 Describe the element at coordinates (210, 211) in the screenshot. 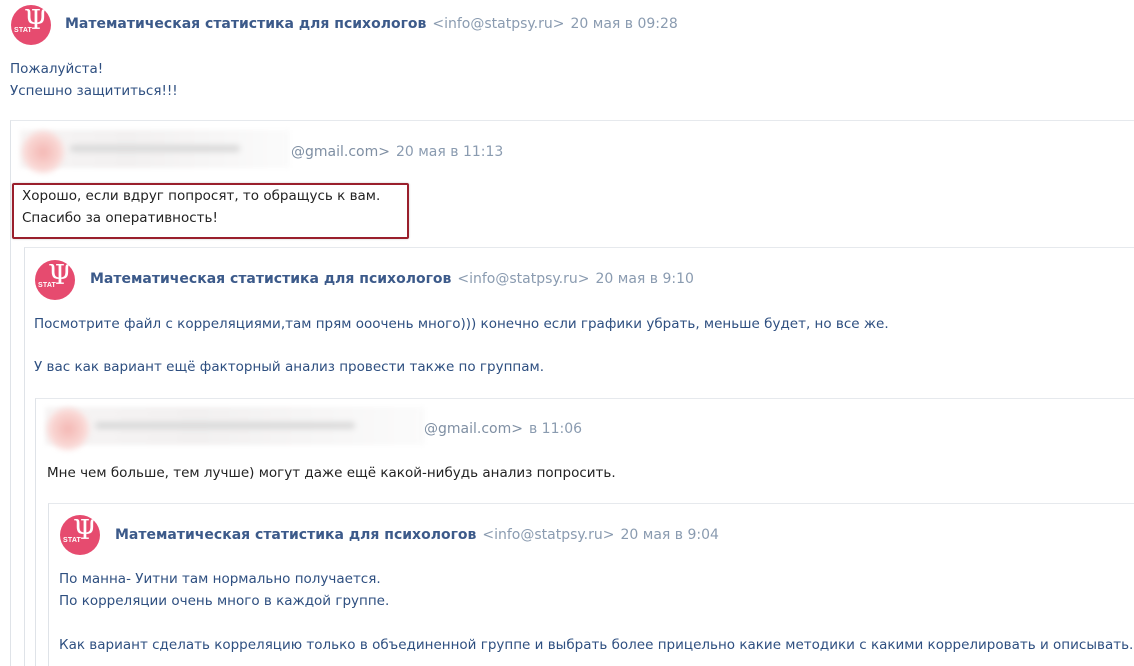

I see `highlight-box` at that location.